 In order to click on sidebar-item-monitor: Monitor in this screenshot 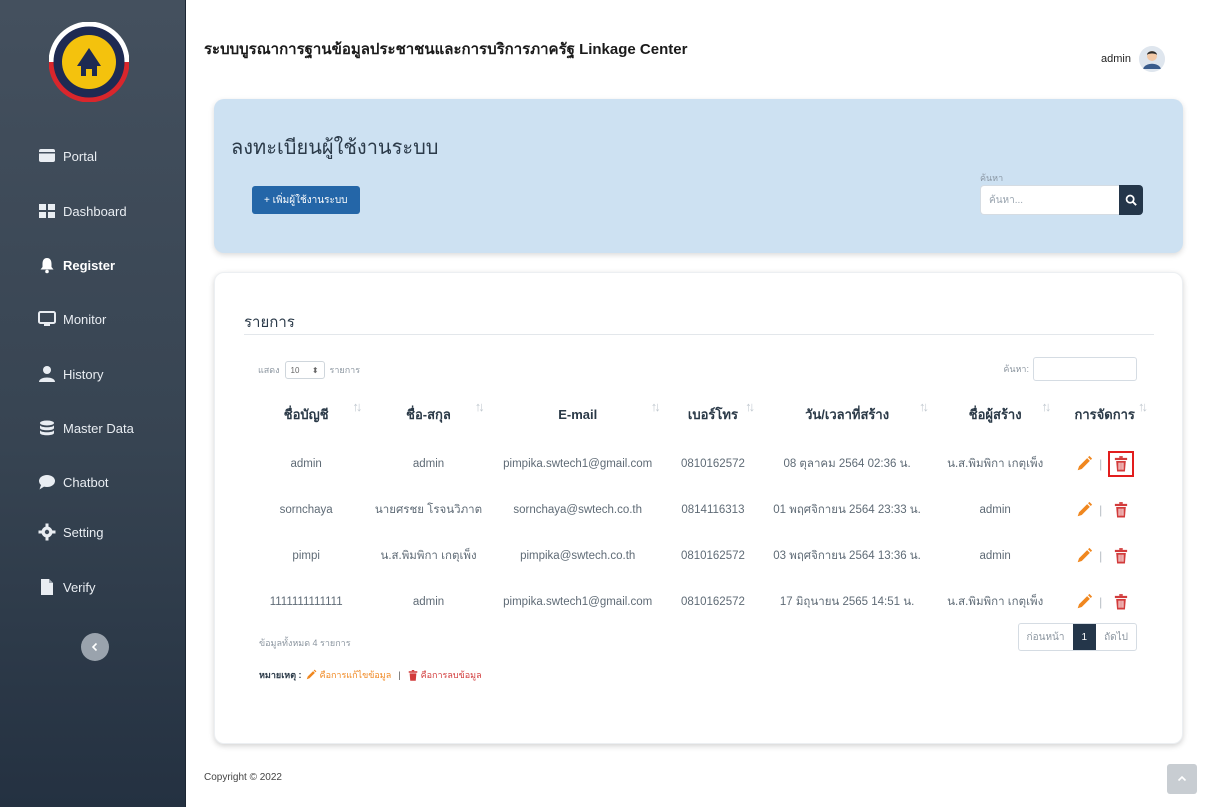, I will do `click(72, 319)`.